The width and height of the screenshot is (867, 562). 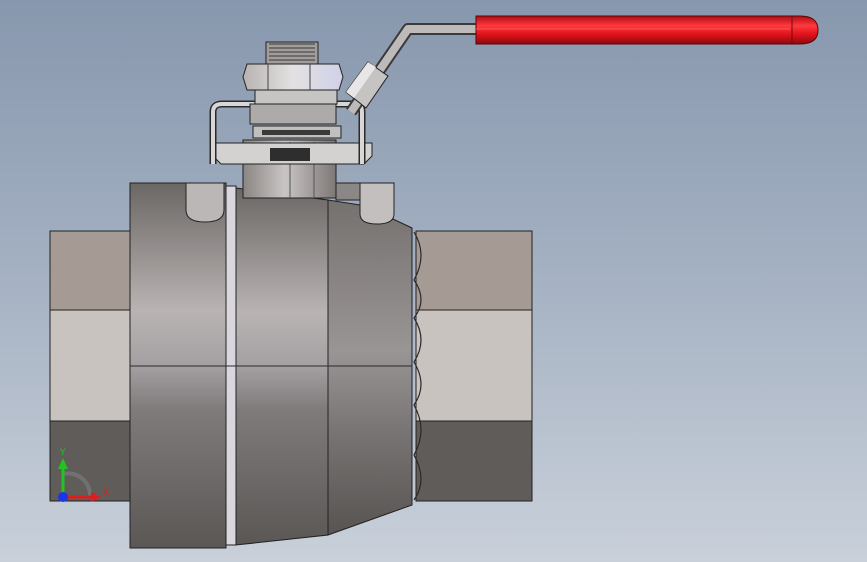 I want to click on stem-nut, so click(x=293, y=66).